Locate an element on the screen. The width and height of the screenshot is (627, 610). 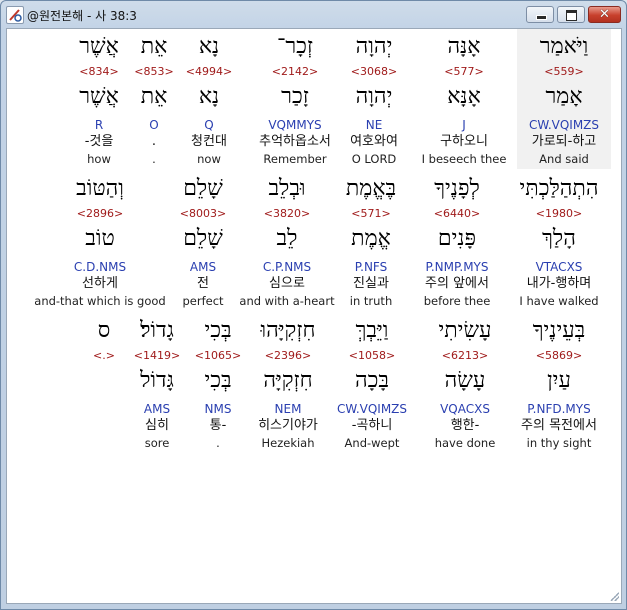
english-gloss: have done is located at coordinates (465, 443).